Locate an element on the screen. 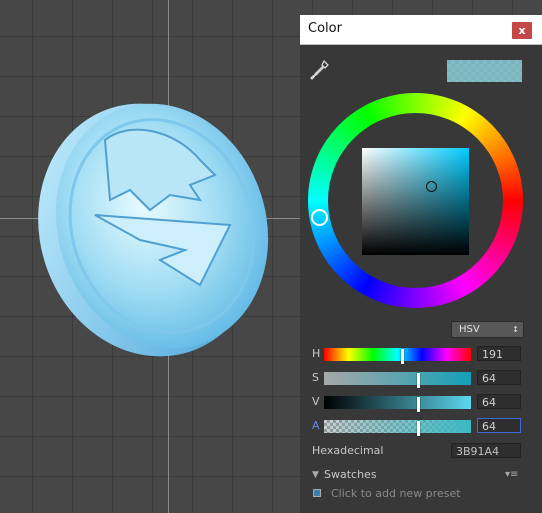 The image size is (542, 513). saturation-slider-thumb is located at coordinates (418, 380).